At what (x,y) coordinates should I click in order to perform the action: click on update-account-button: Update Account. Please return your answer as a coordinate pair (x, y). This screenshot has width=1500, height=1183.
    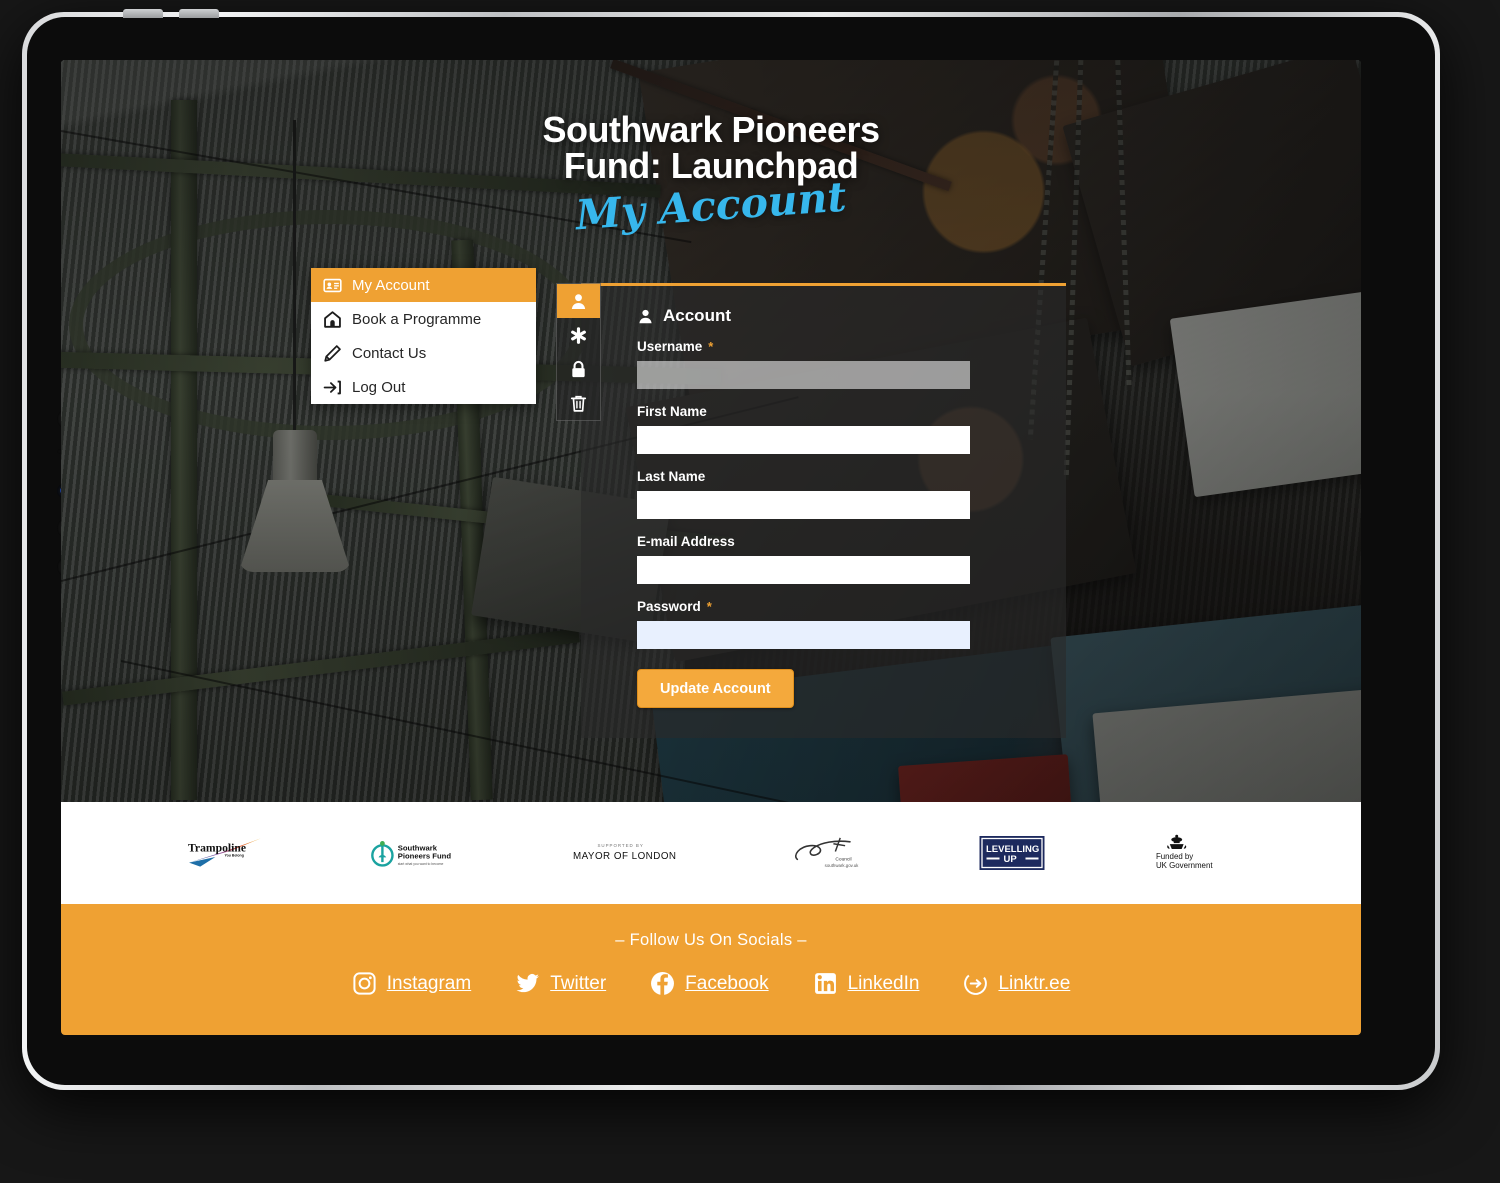
    Looking at the image, I should click on (715, 688).